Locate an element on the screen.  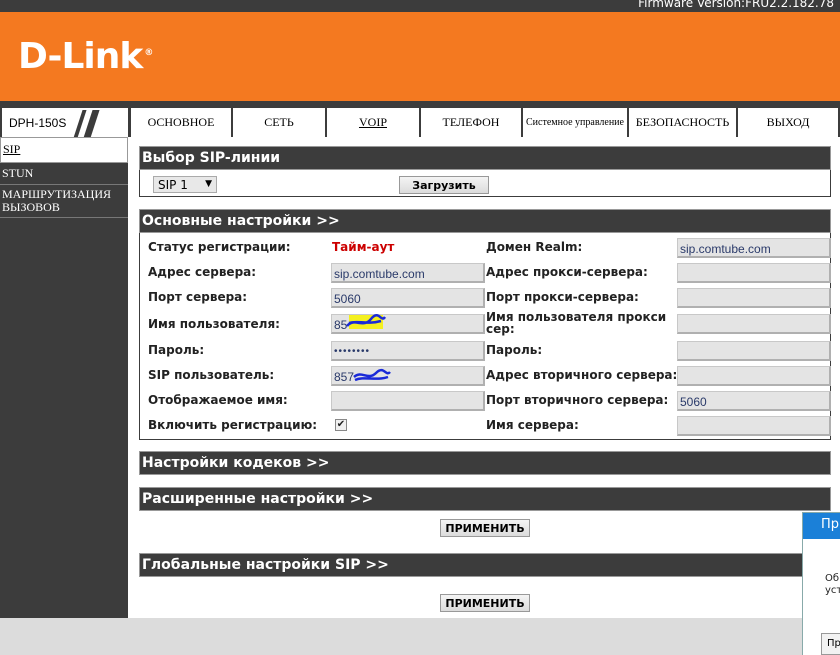
logo-registered: ® is located at coordinates (148, 53).